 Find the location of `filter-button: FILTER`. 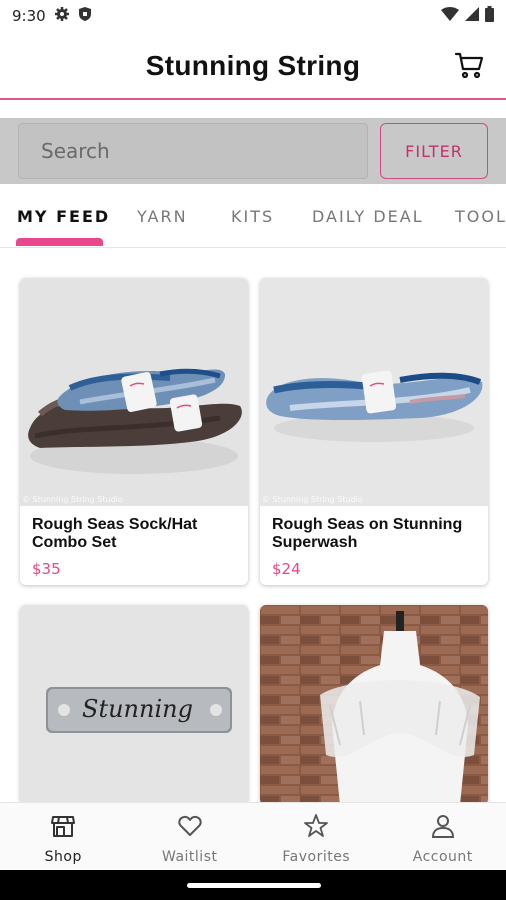

filter-button: FILTER is located at coordinates (434, 151).